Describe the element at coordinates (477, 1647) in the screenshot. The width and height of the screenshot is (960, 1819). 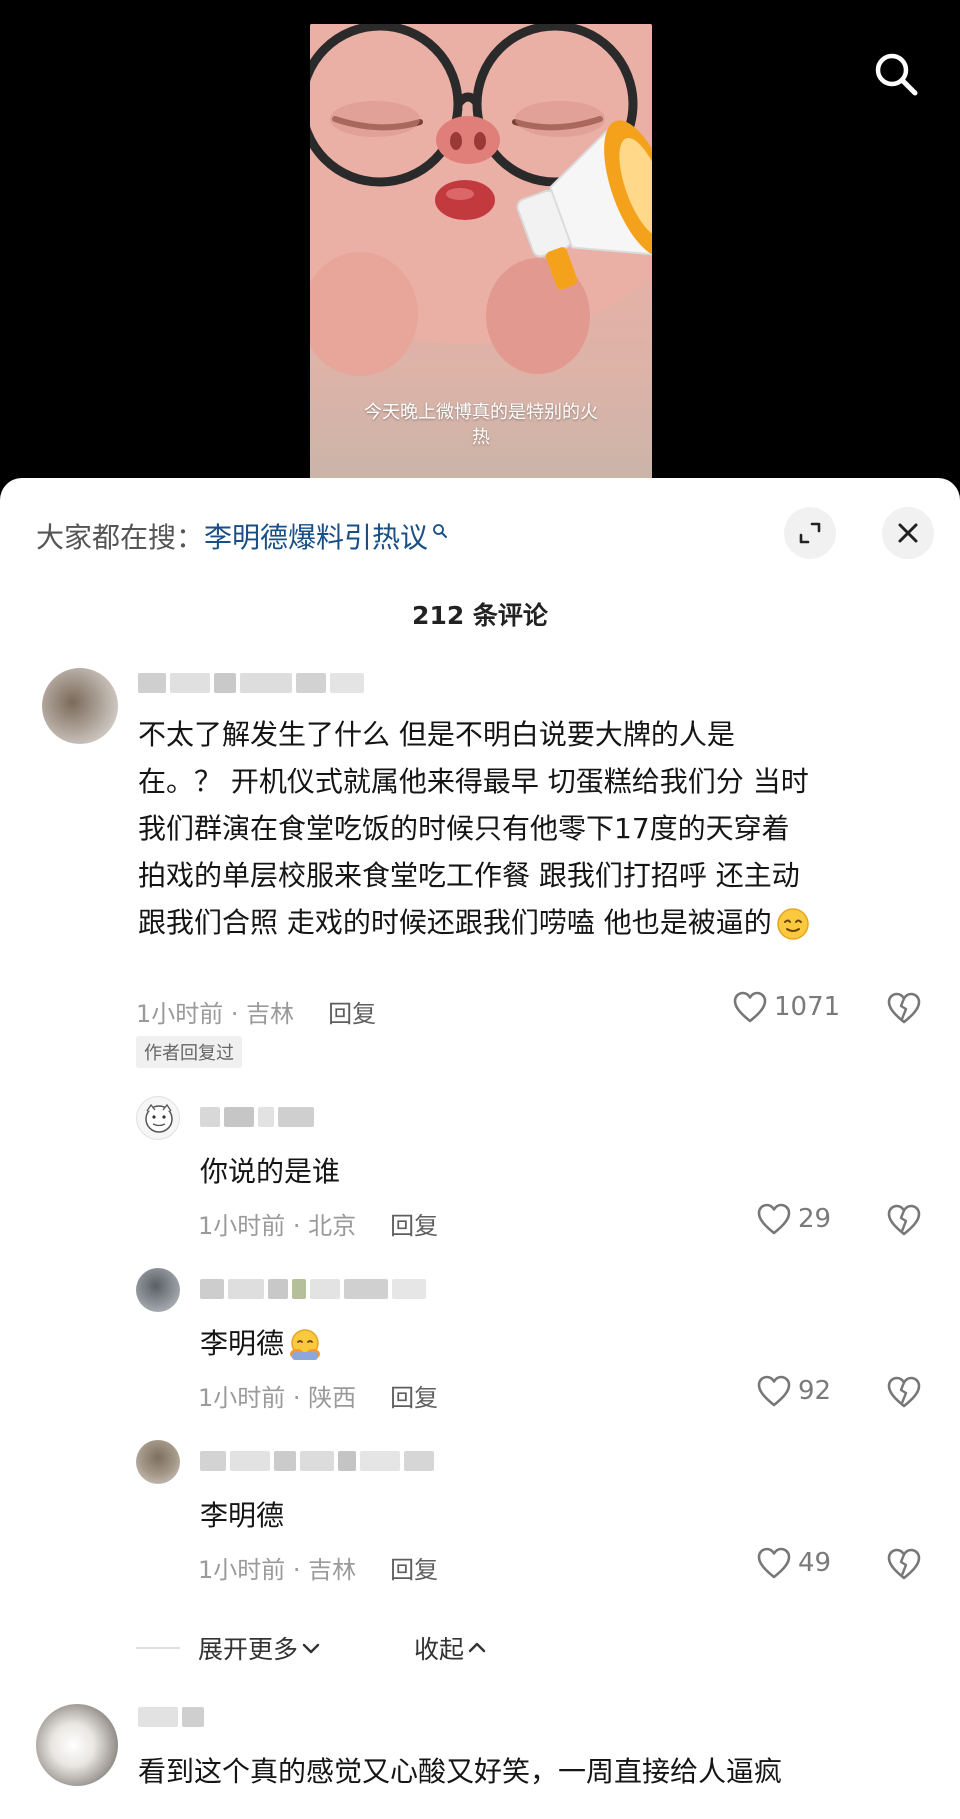
I see `chevron-up-icon` at that location.